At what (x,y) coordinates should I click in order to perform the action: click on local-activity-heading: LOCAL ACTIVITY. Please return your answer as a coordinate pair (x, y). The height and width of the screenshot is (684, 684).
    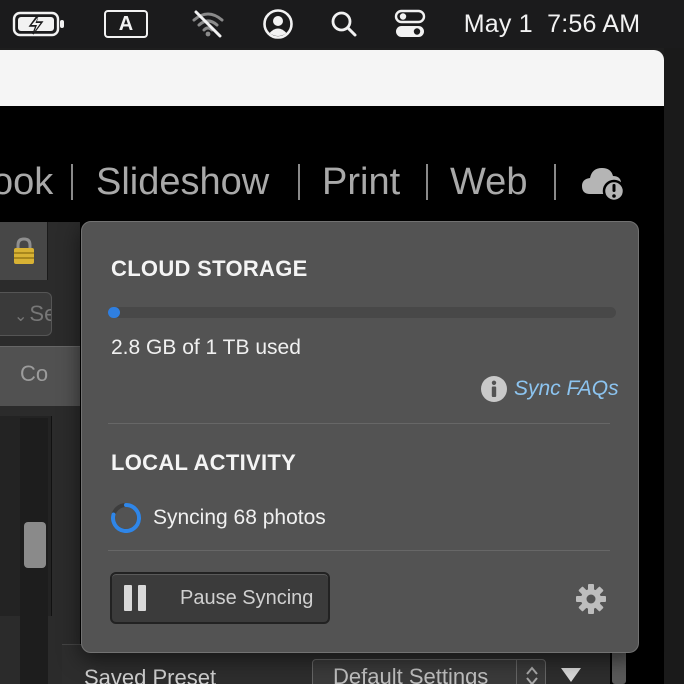
    Looking at the image, I should click on (204, 462).